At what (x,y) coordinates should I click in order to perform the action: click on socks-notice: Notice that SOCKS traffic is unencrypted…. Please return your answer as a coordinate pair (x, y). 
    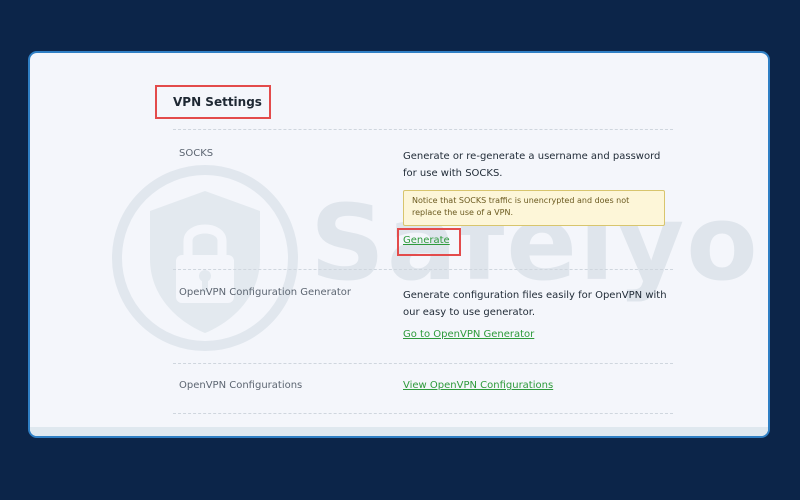
    Looking at the image, I should click on (534, 208).